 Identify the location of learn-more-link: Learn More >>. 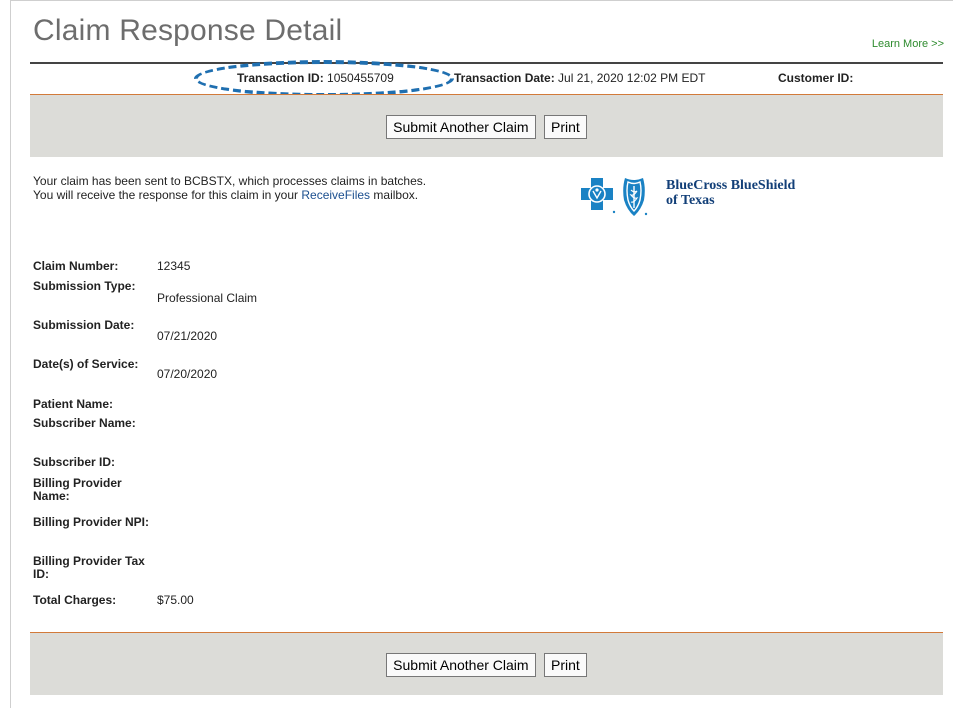
(908, 44).